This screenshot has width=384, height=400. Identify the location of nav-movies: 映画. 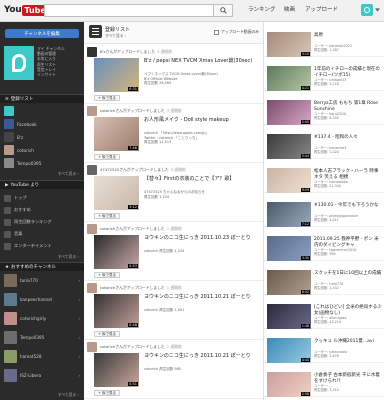
(289, 9).